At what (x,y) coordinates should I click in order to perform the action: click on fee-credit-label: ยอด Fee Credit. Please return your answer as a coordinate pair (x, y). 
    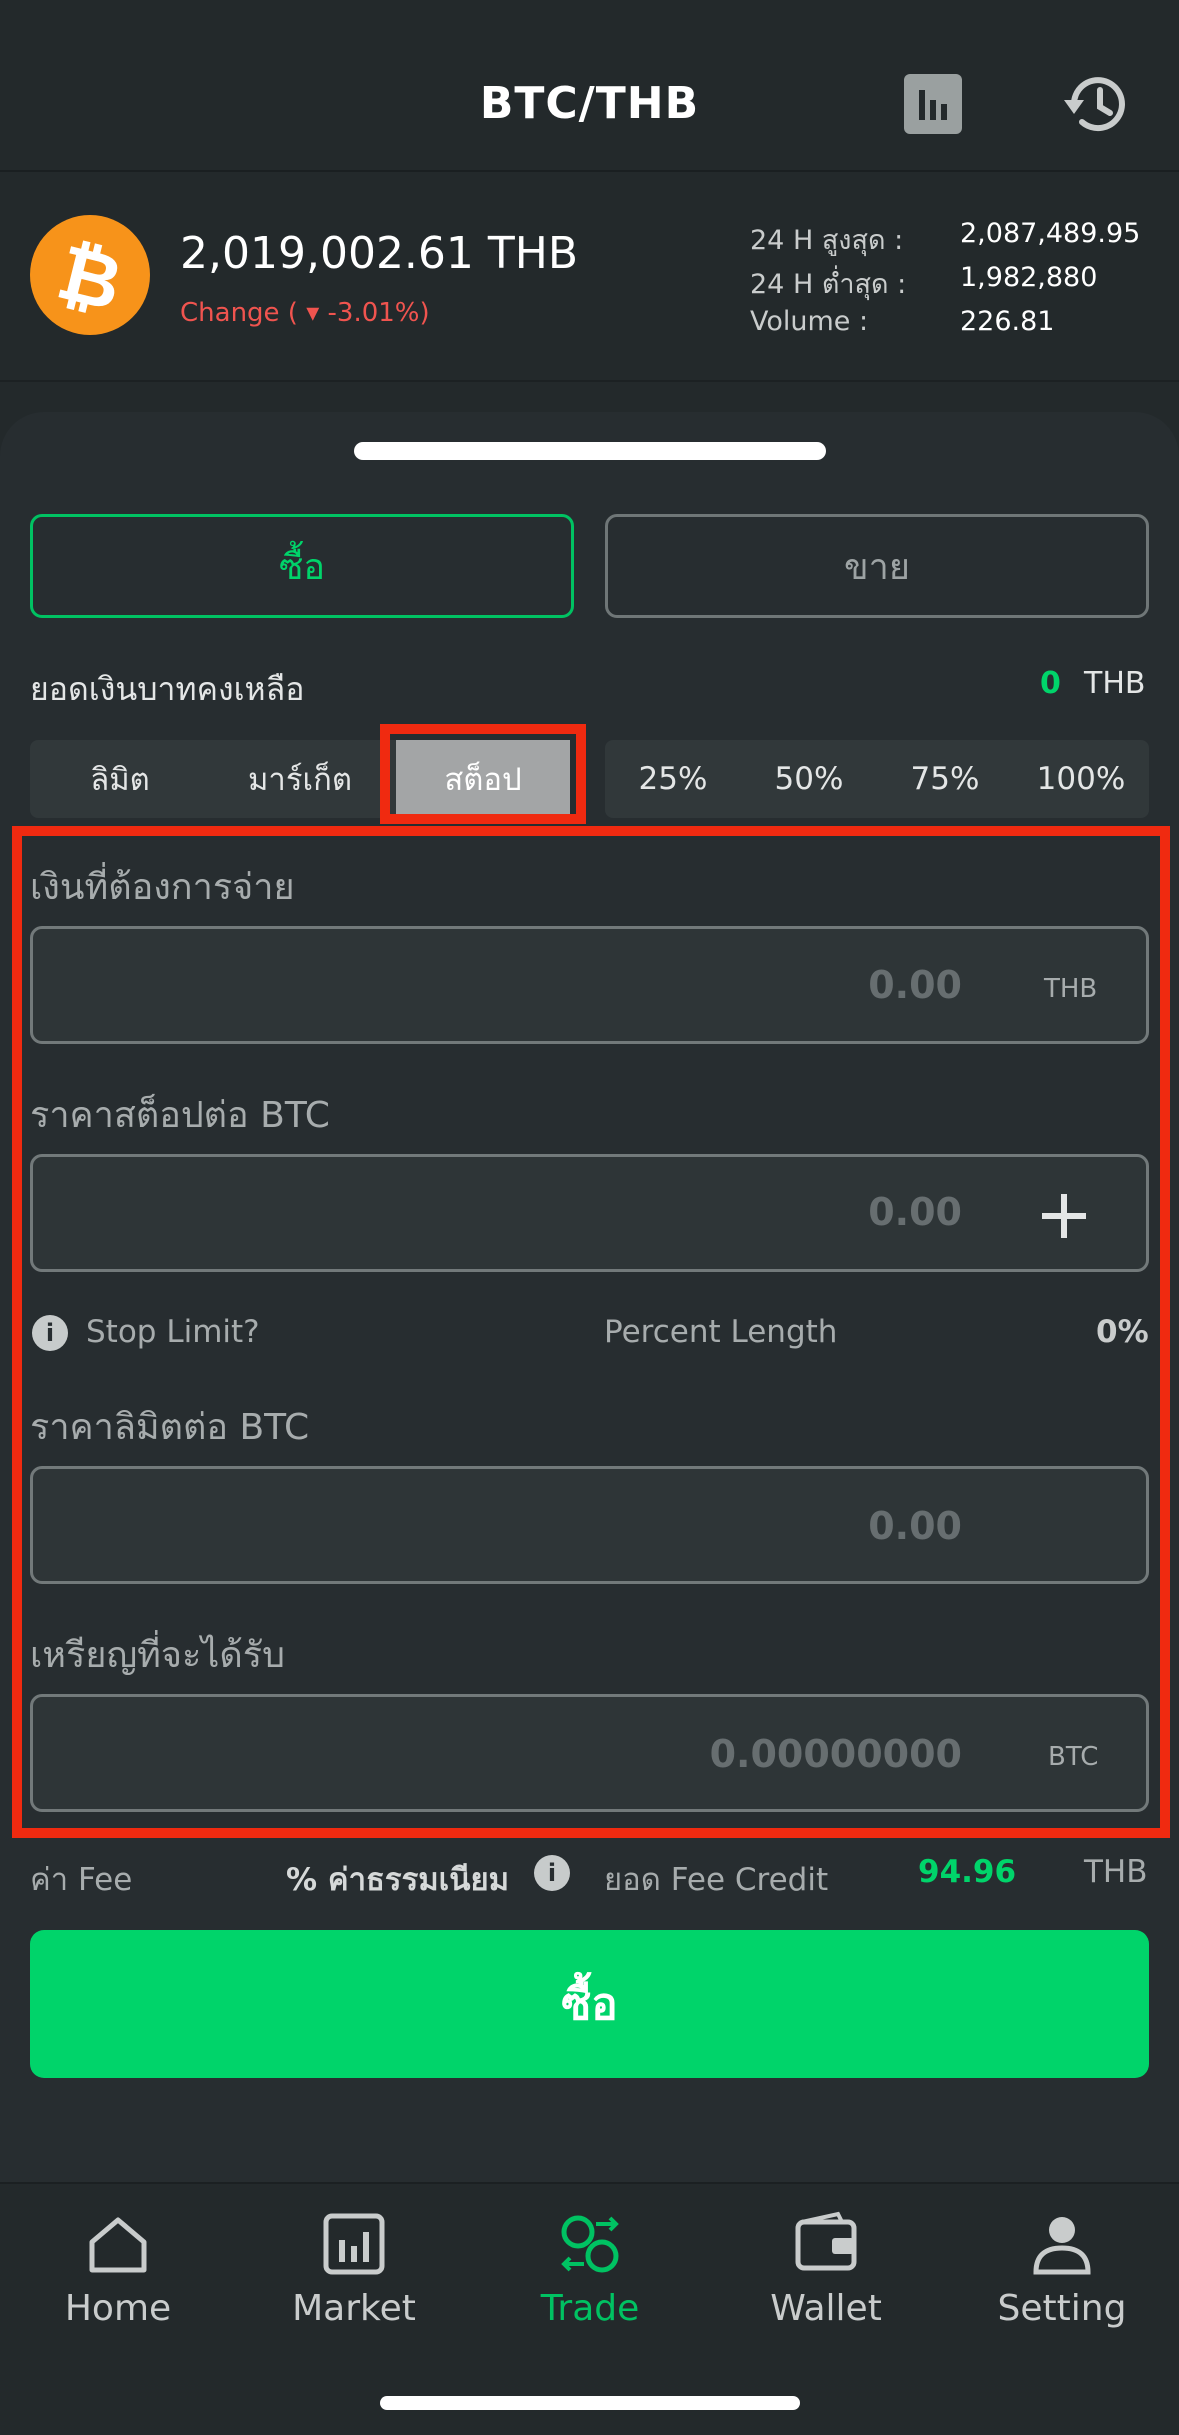
    Looking at the image, I should click on (716, 1880).